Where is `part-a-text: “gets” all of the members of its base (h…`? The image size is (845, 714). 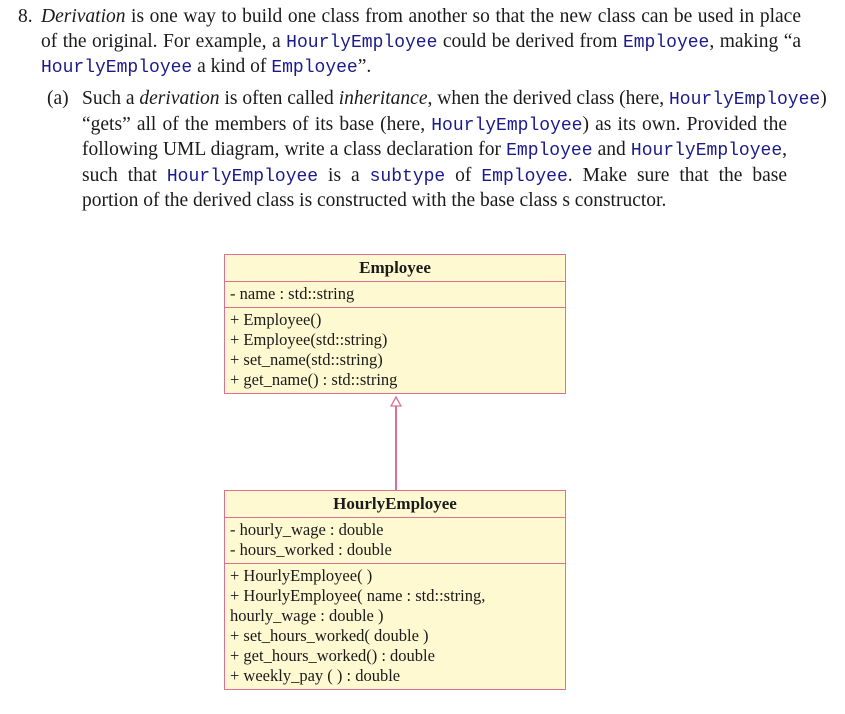
part-a-text: “gets” all of the members of its base (h… is located at coordinates (257, 124).